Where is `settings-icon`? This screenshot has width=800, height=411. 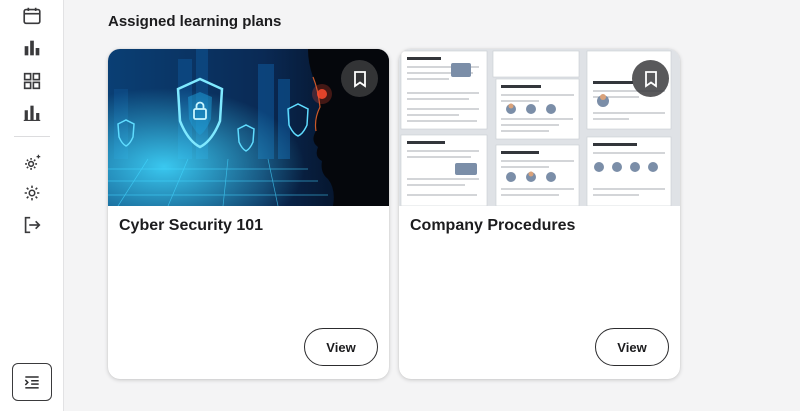 settings-icon is located at coordinates (32, 193).